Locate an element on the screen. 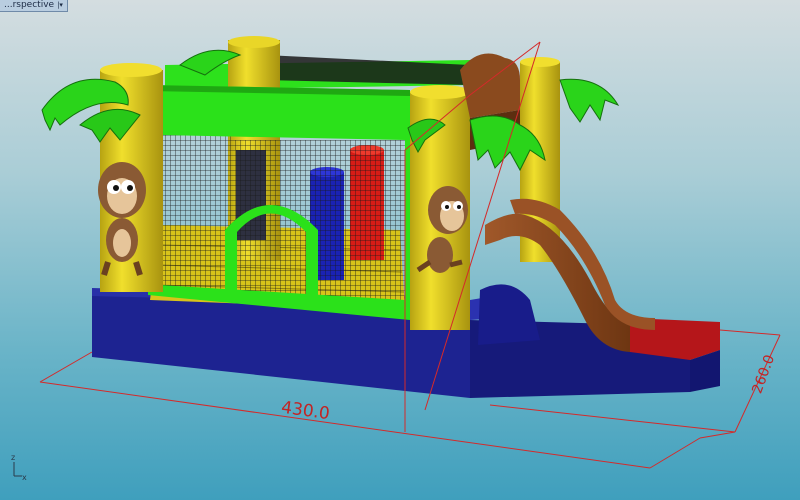  right-net is located at coordinates (320, 220).